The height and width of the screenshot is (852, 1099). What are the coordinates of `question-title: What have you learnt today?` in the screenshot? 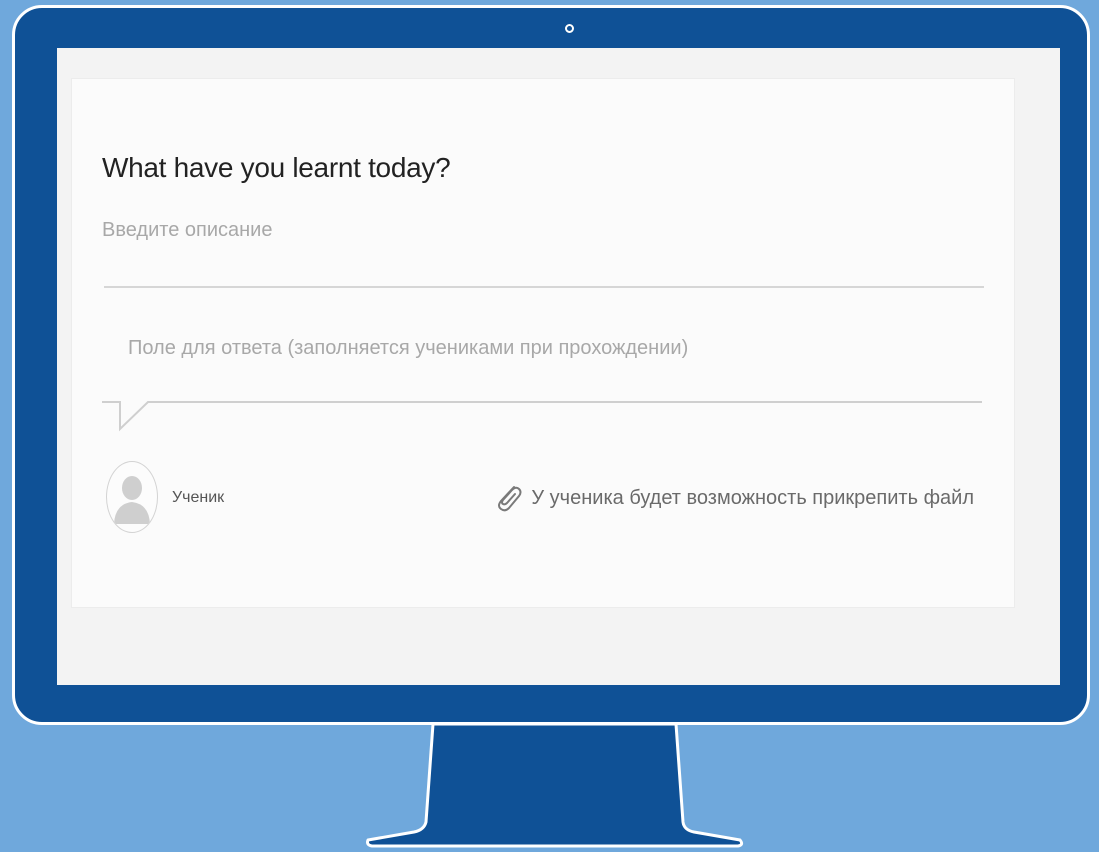 It's located at (276, 167).